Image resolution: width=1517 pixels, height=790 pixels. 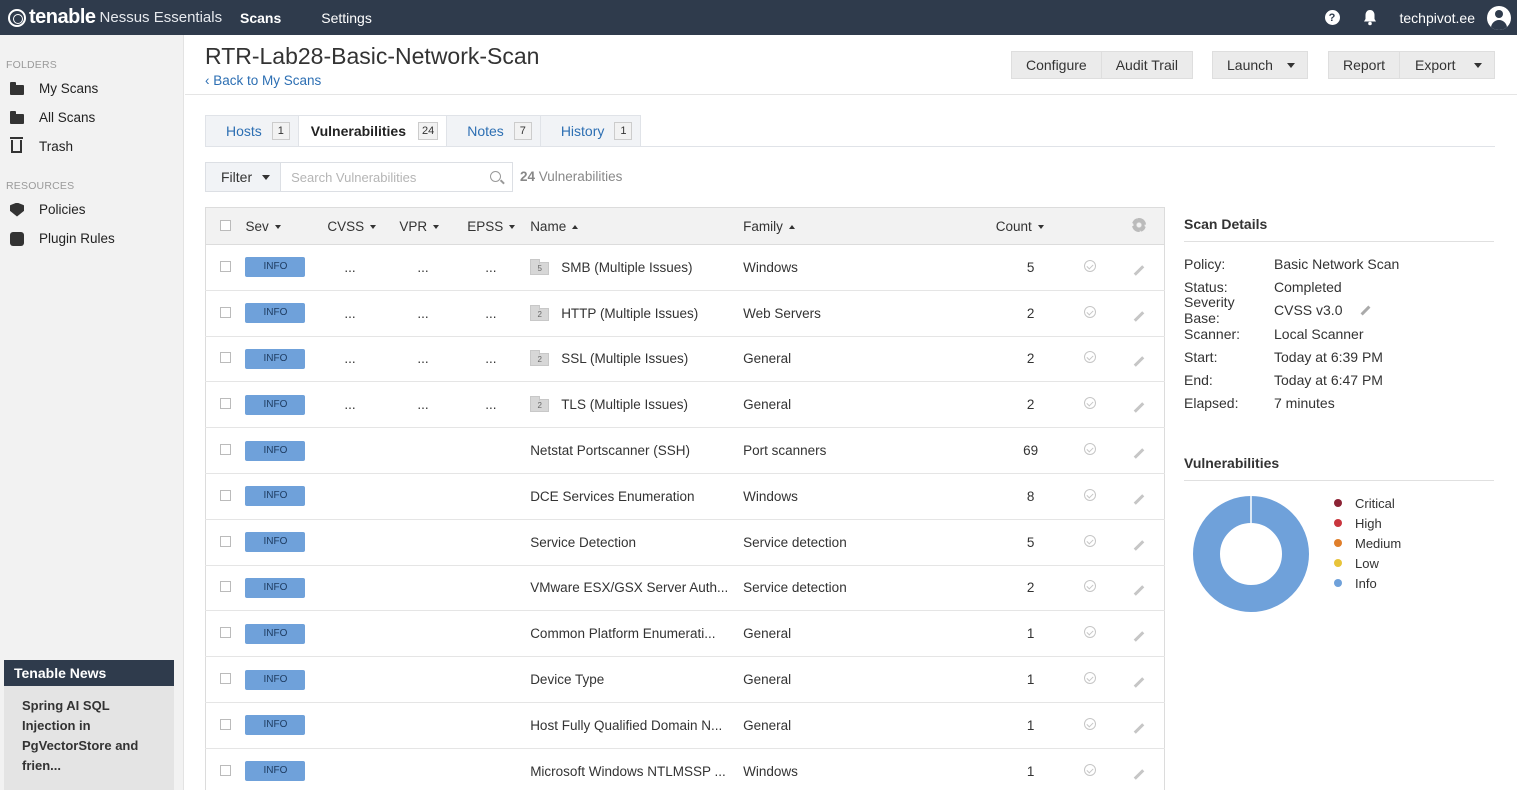 I want to click on col-sev: Sev, so click(x=286, y=226).